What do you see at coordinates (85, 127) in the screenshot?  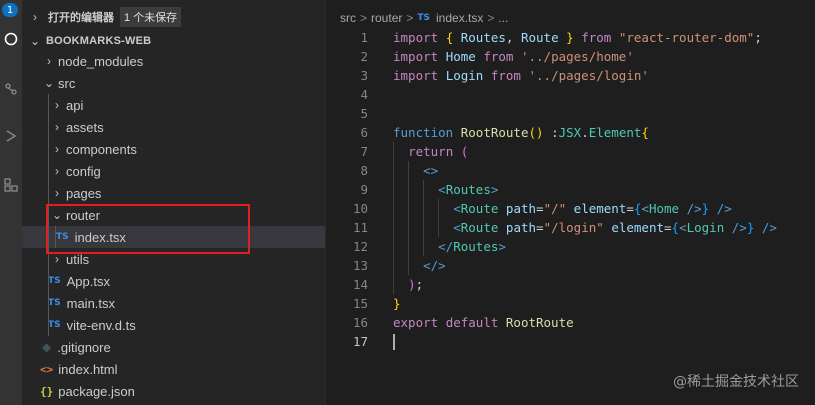 I see `tree-item-label: assets` at bounding box center [85, 127].